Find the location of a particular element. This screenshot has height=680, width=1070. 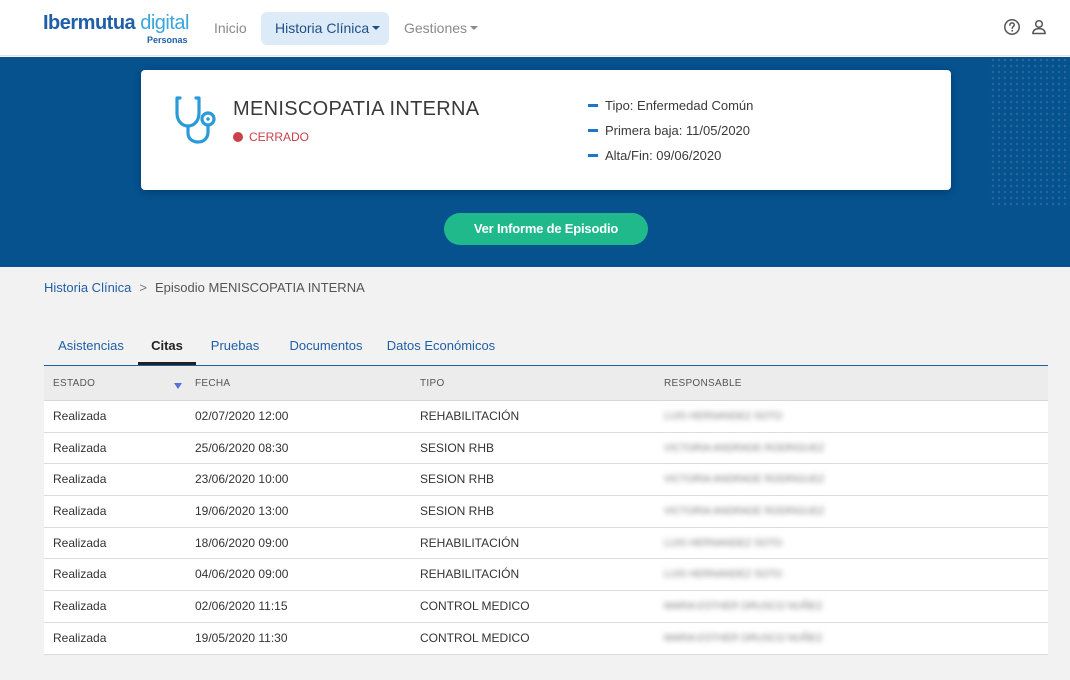

column-header-estado: ESTADO is located at coordinates (74, 383).